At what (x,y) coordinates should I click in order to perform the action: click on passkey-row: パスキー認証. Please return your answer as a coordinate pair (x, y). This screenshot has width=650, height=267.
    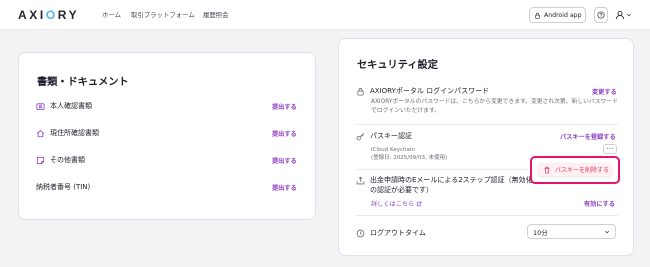
    Looking at the image, I should click on (384, 136).